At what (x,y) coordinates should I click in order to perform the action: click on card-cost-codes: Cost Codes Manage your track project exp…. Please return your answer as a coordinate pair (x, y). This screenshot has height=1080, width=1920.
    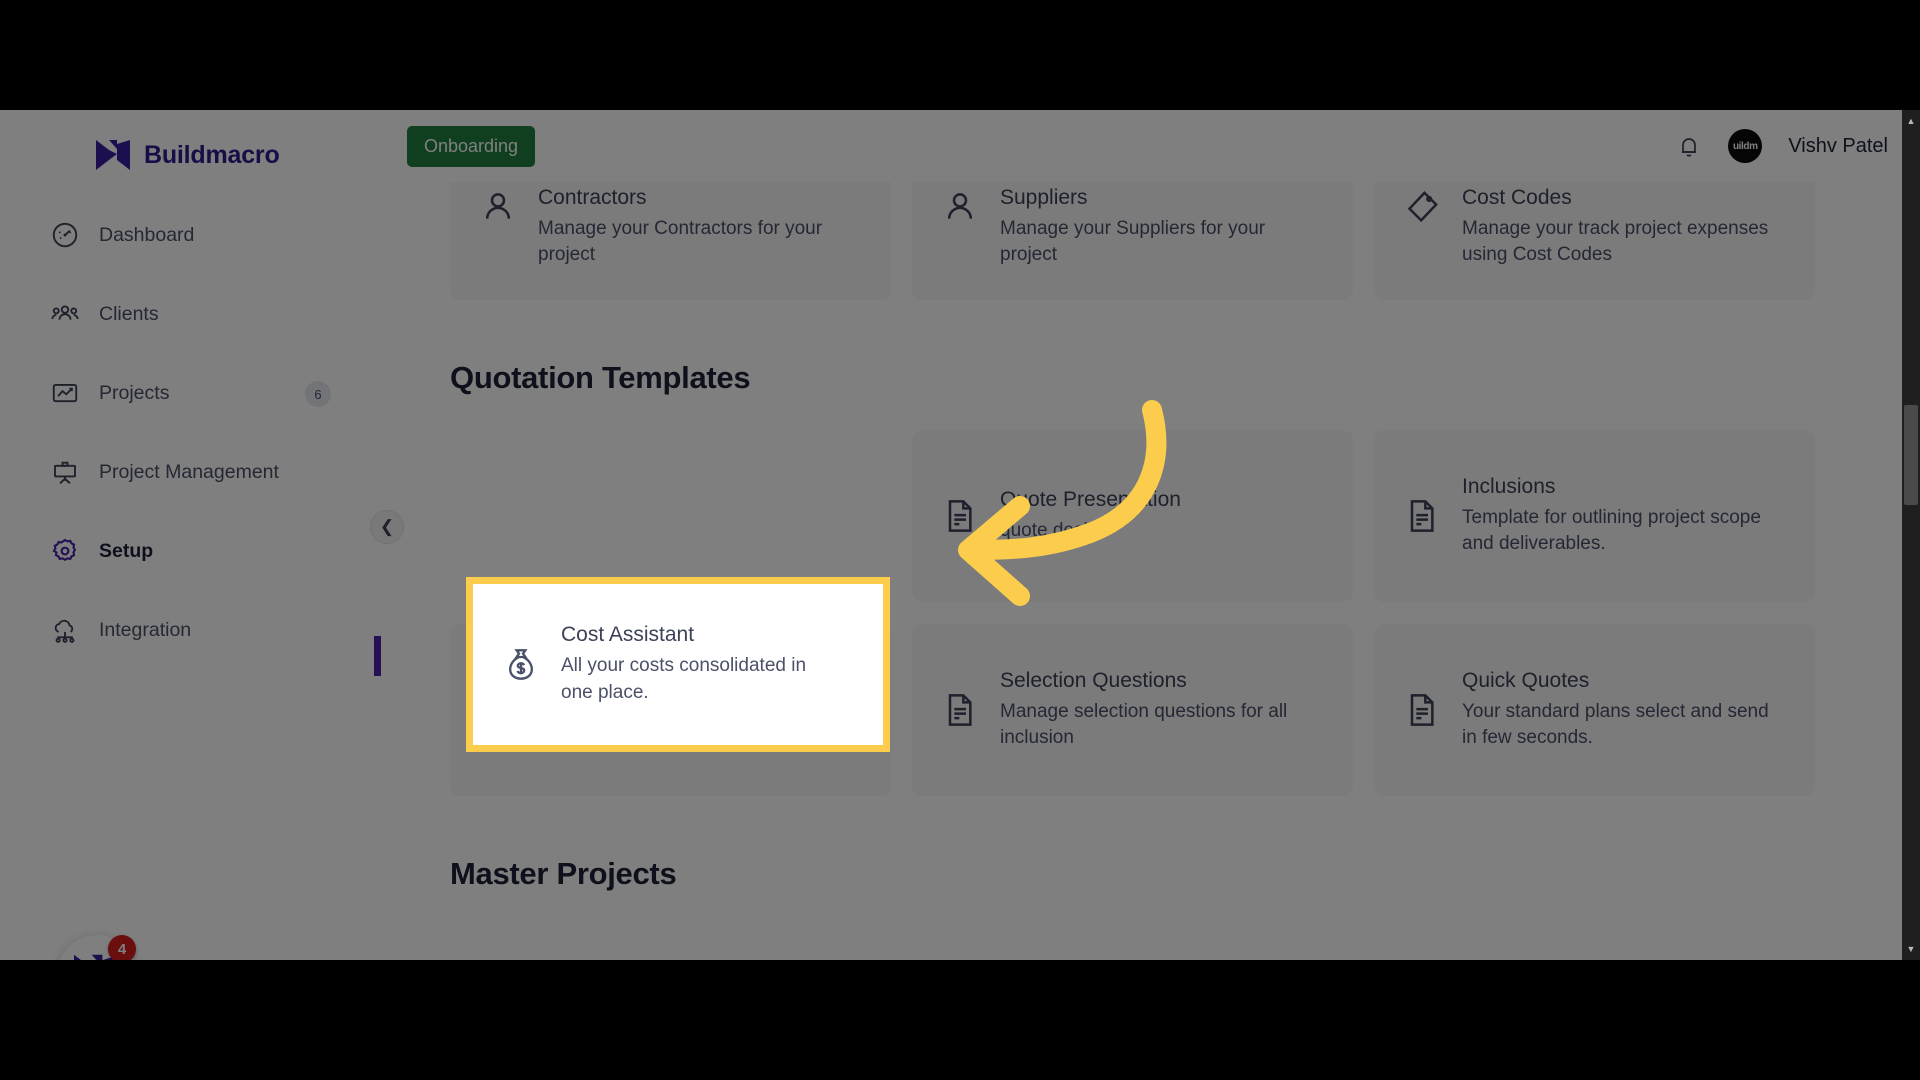
    Looking at the image, I should click on (1594, 241).